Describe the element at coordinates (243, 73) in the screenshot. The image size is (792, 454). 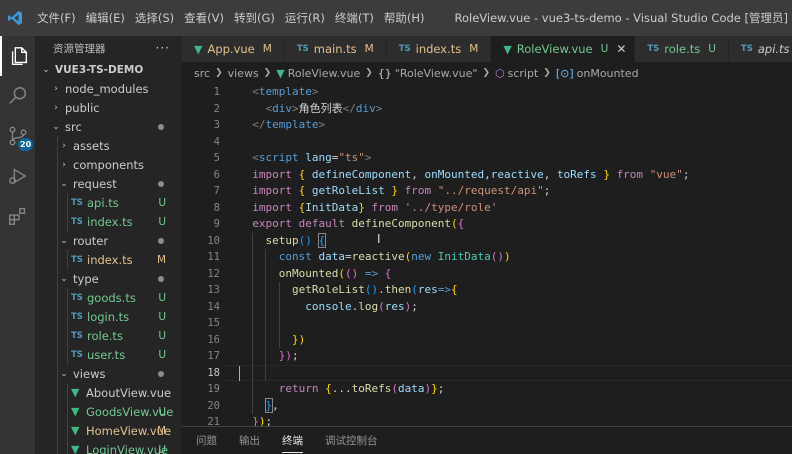
I see `breadcrumb-views: views` at that location.